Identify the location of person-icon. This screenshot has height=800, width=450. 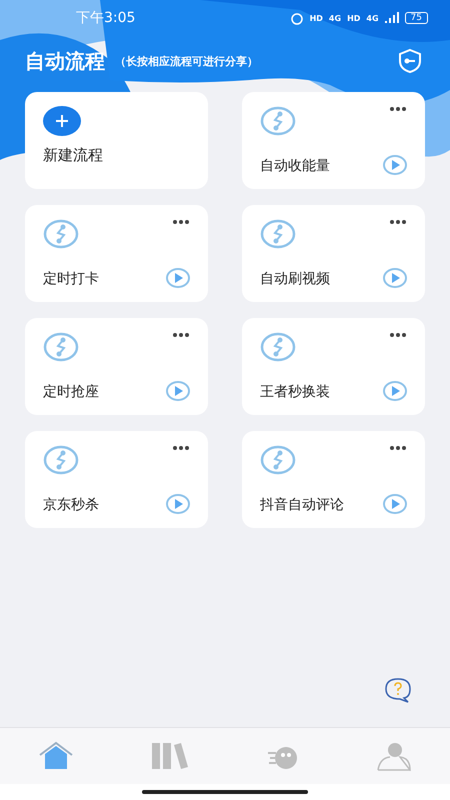
(394, 756).